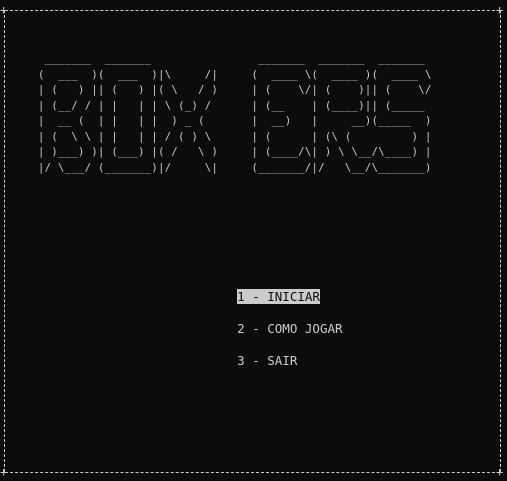 This screenshot has height=481, width=507. I want to click on menu-item-iniciar: 1 - INICIAR, so click(267, 288).